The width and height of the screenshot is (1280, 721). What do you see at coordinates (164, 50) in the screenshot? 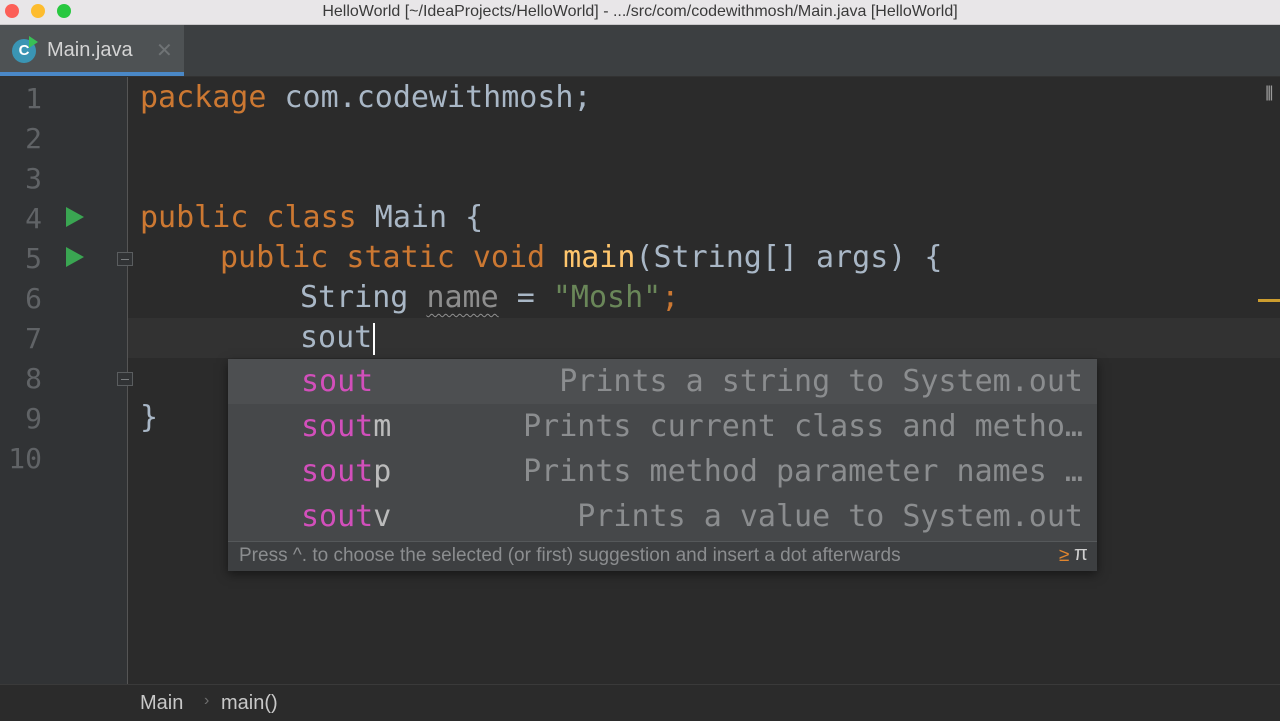
I see `close-tab-icon: ✕` at bounding box center [164, 50].